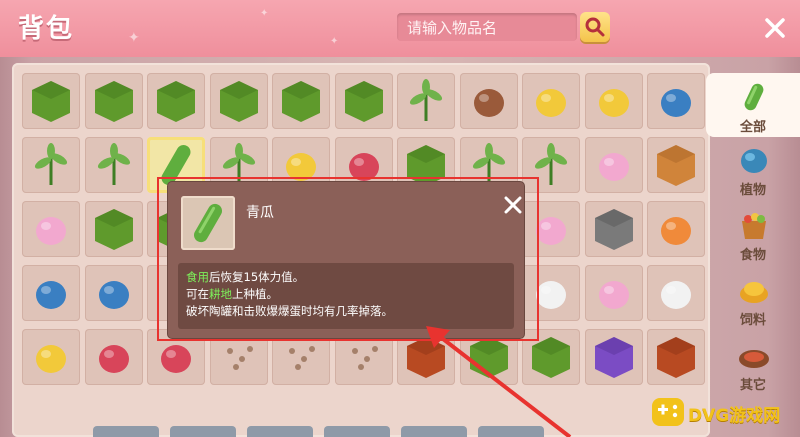 This screenshot has width=800, height=437. Describe the element at coordinates (752, 190) in the screenshot. I see `category-label: 植物` at that location.